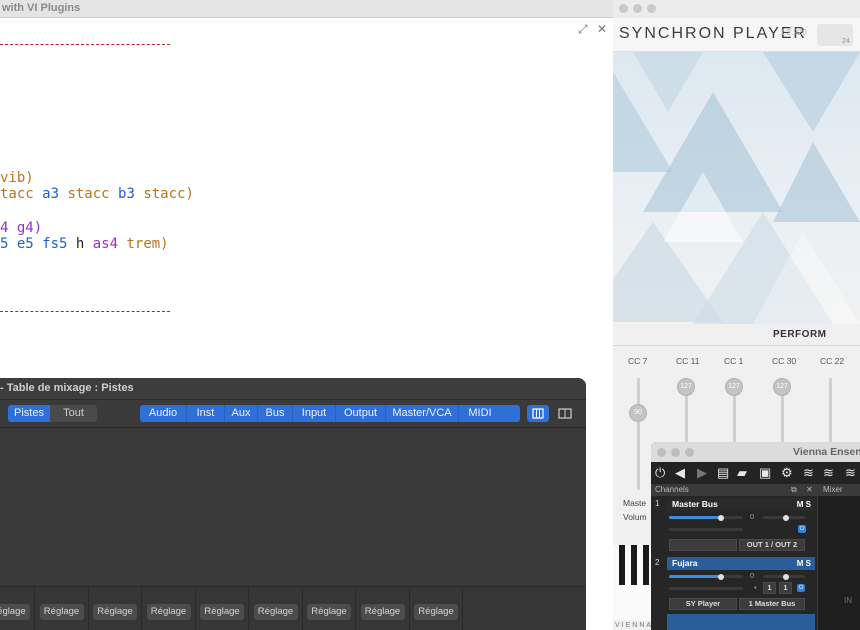  I want to click on perform-label: PERFORM, so click(800, 334).